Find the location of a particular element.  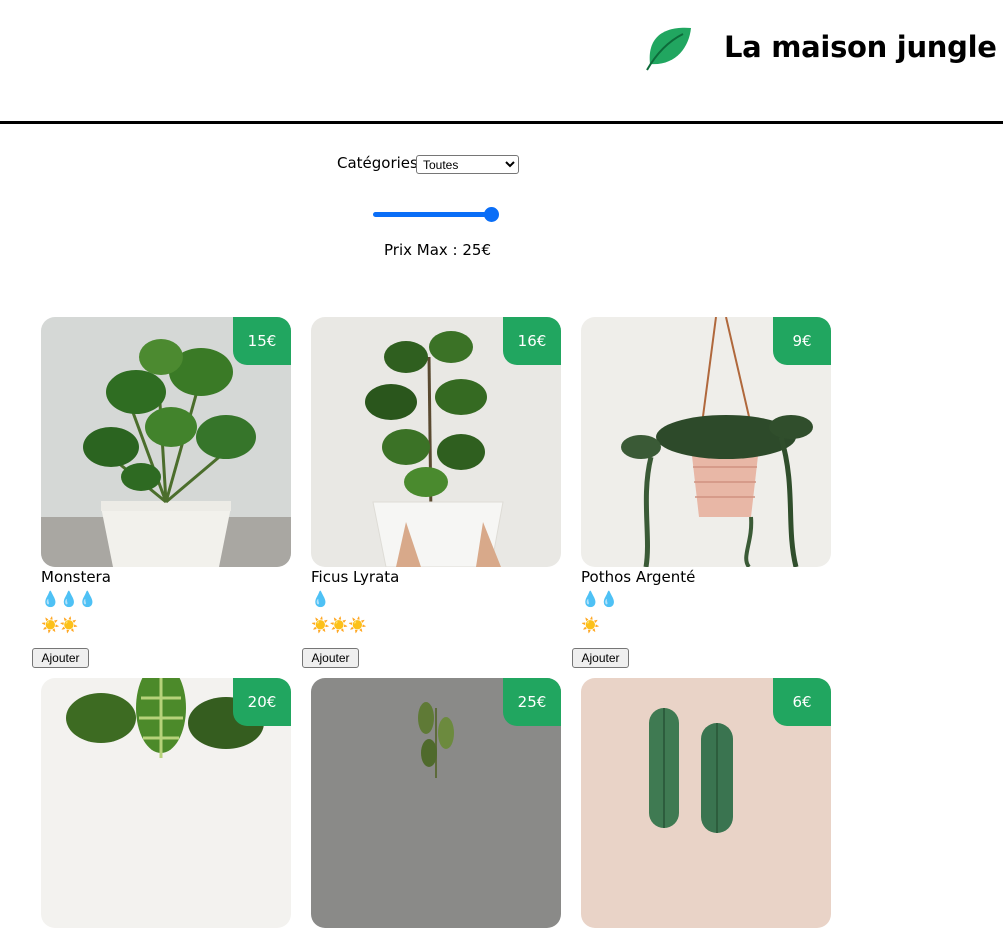

plant-name: Pothos Argenté is located at coordinates (638, 577).